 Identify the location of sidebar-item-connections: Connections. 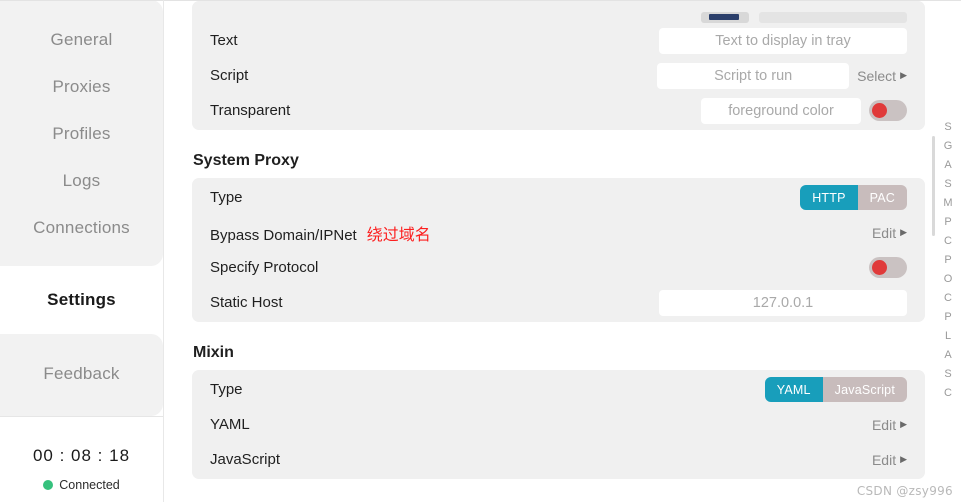
(81, 228).